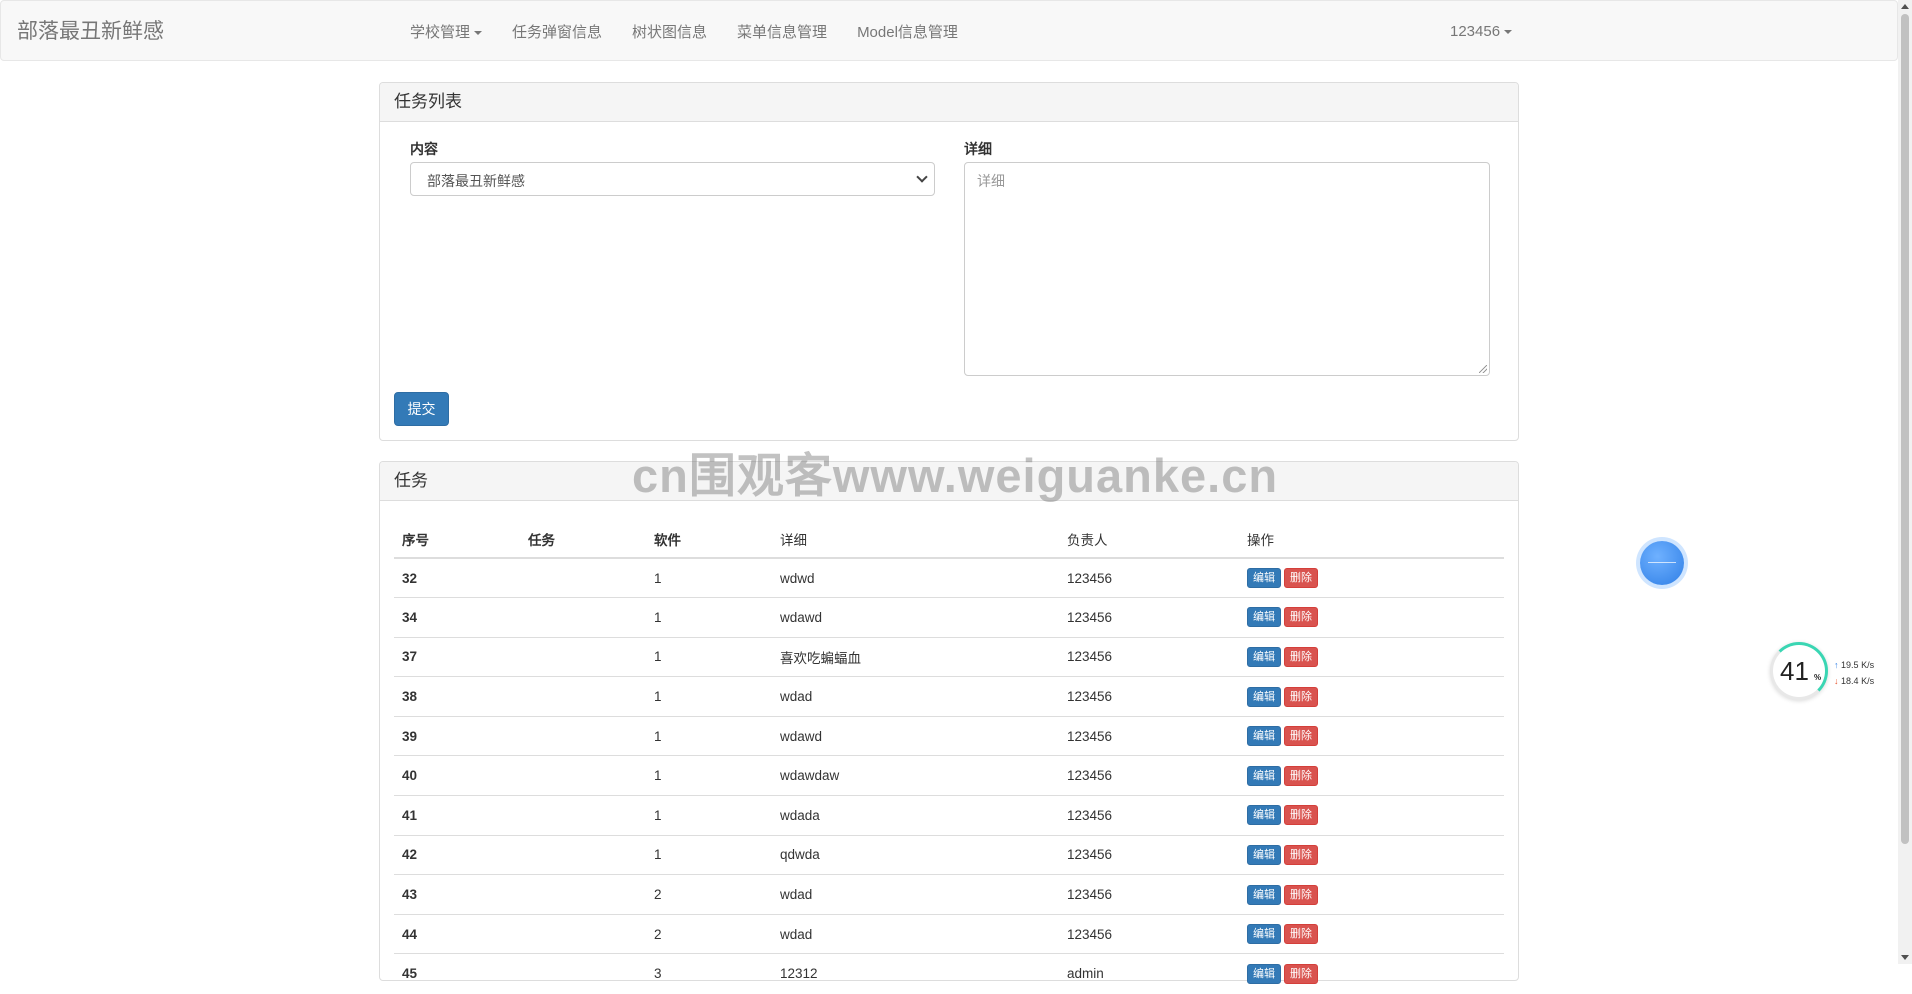 This screenshot has width=1912, height=994. I want to click on nav-school-label: 学校管理, so click(440, 32).